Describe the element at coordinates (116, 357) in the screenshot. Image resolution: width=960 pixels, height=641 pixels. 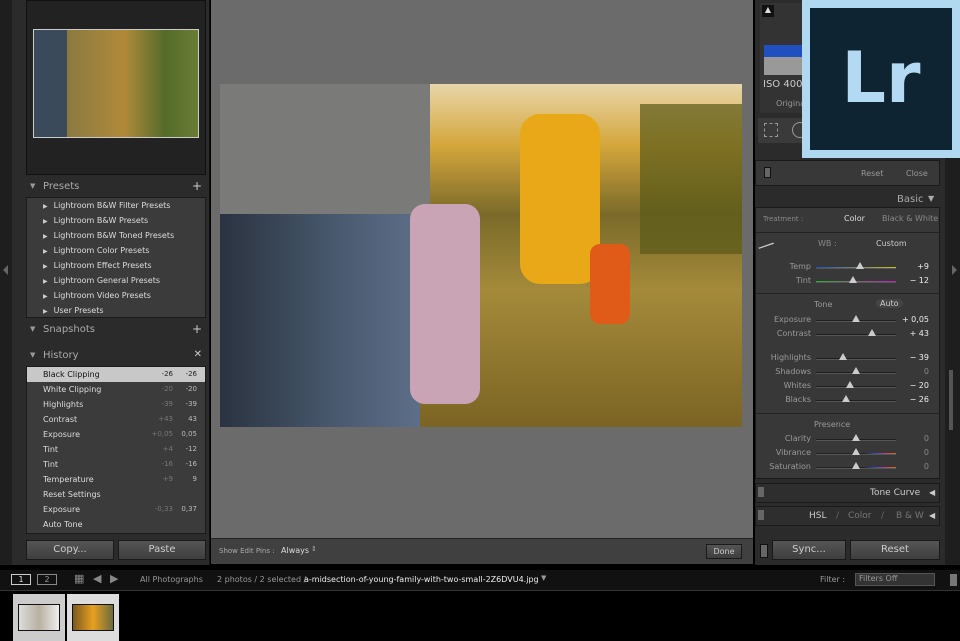
I see `history-header: ▼ History ✕` at that location.